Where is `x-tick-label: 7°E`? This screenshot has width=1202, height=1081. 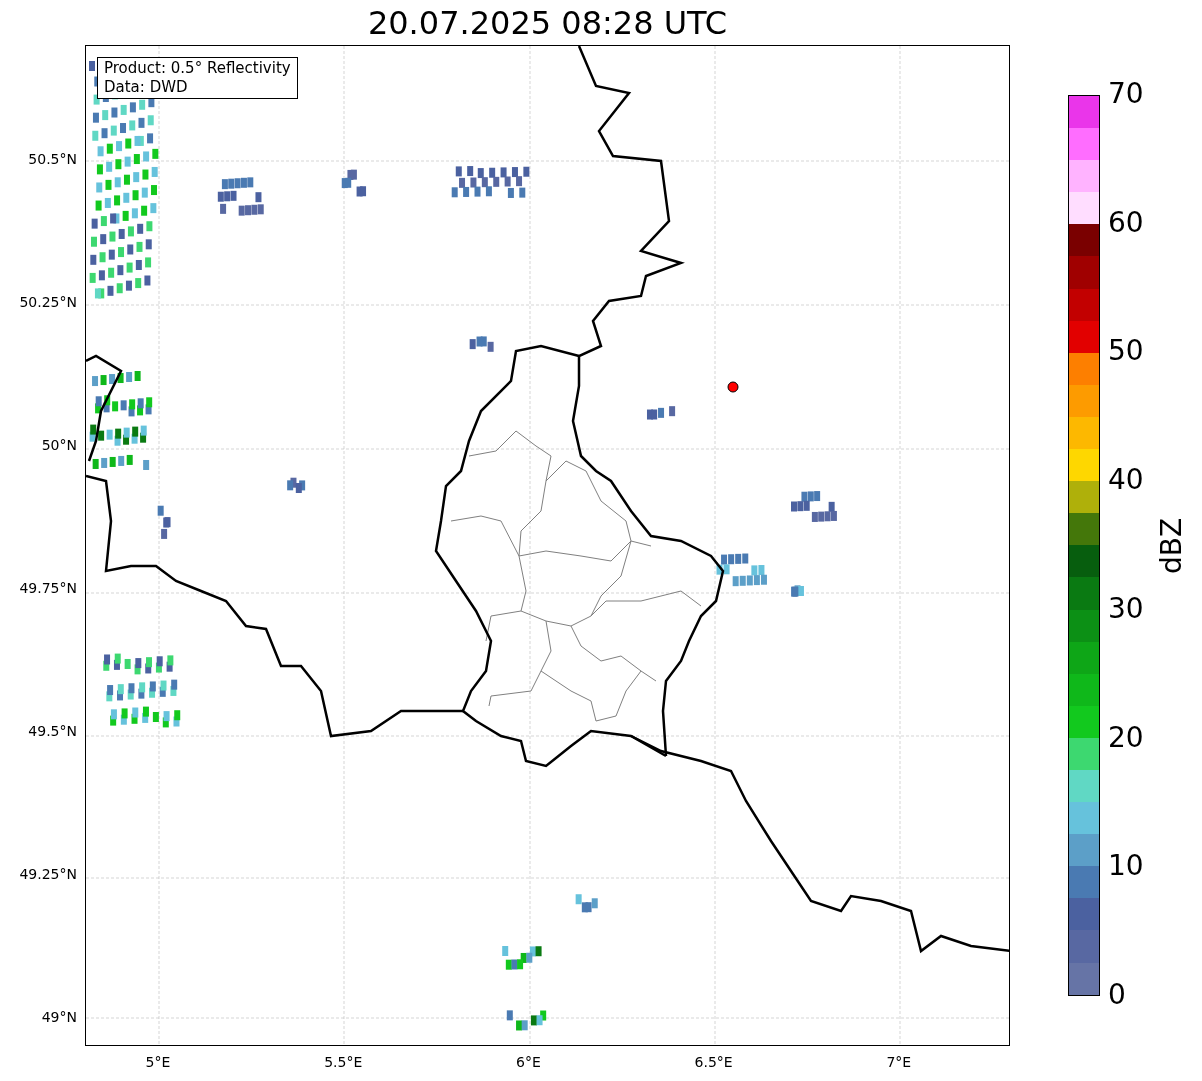 x-tick-label: 7°E is located at coordinates (899, 1062).